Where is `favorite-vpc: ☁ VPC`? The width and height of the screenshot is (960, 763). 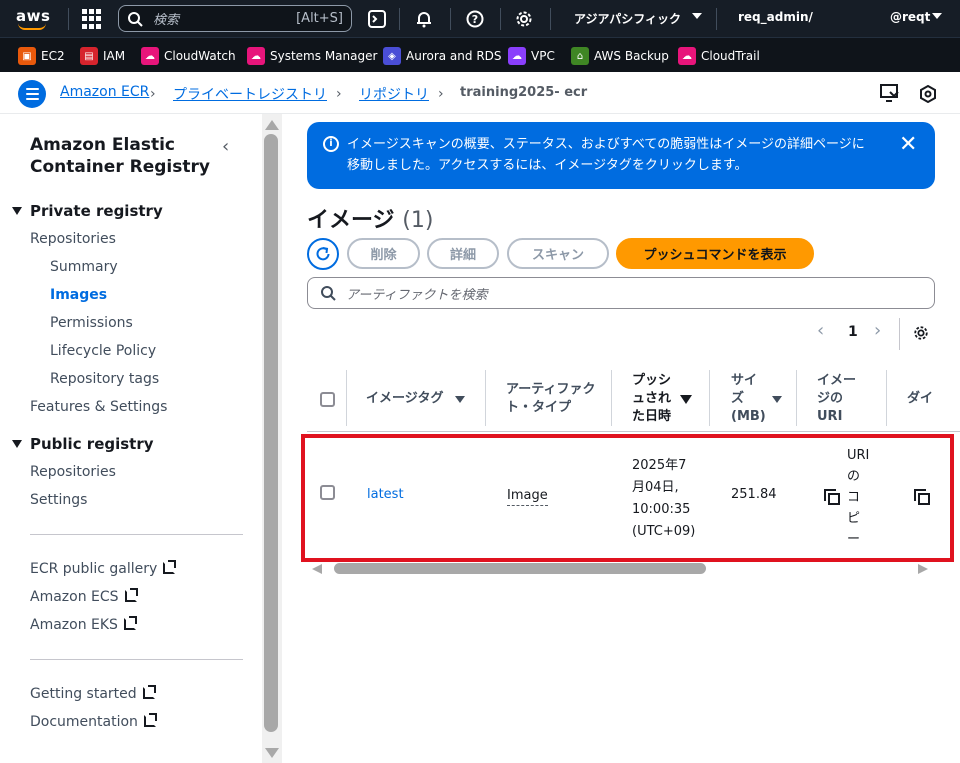
favorite-vpc: ☁ VPC is located at coordinates (531, 56).